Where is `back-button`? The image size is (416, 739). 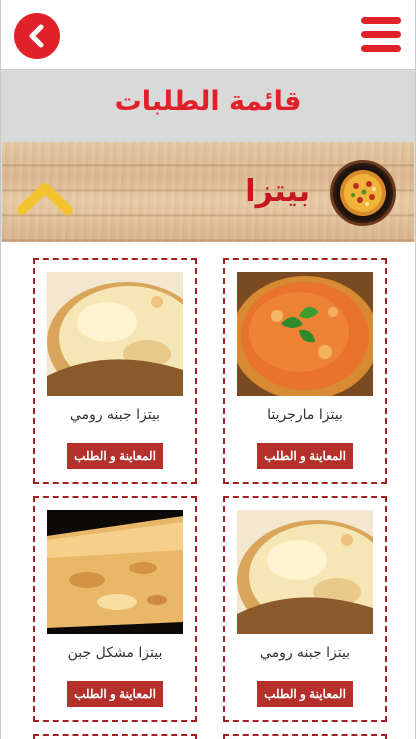
back-button is located at coordinates (37, 36).